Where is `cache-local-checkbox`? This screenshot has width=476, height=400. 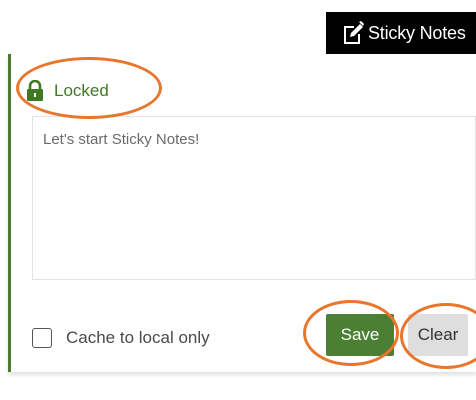
cache-local-checkbox is located at coordinates (42, 338).